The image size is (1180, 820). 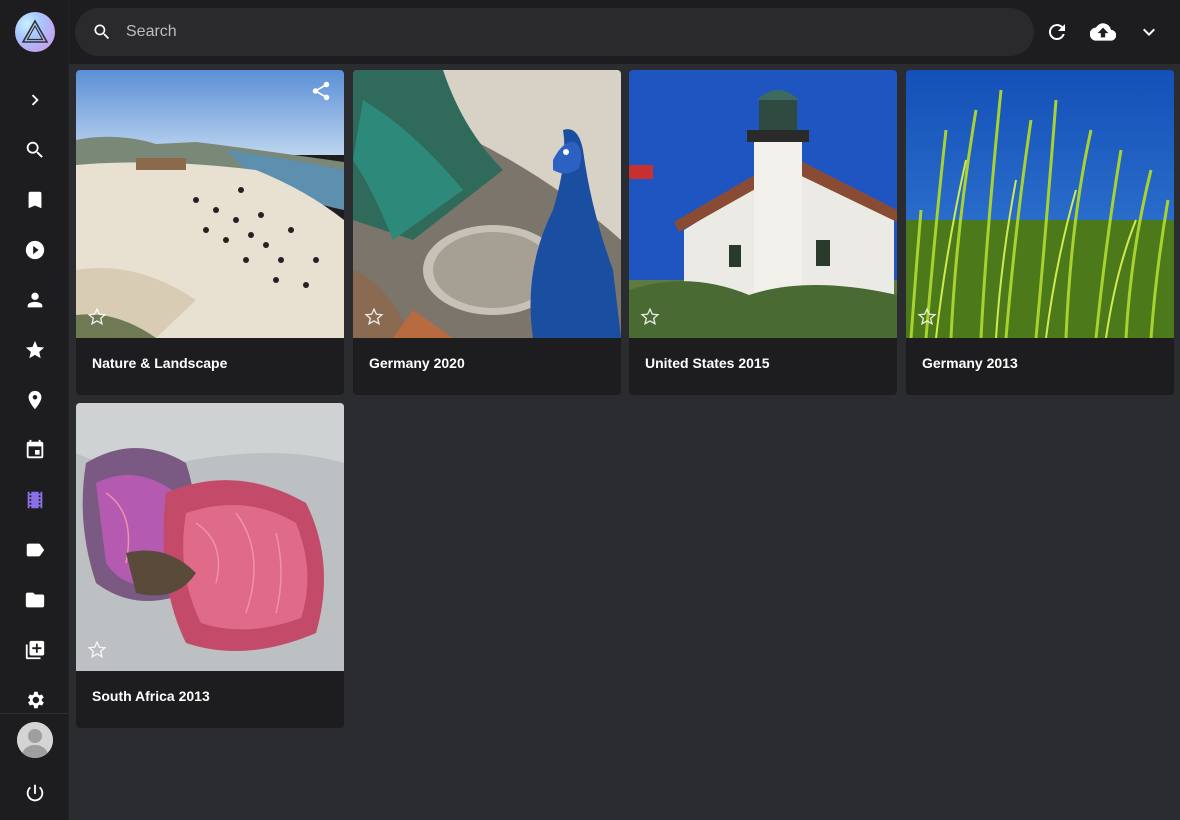 What do you see at coordinates (417, 363) in the screenshot?
I see `album-title: Germany 2020` at bounding box center [417, 363].